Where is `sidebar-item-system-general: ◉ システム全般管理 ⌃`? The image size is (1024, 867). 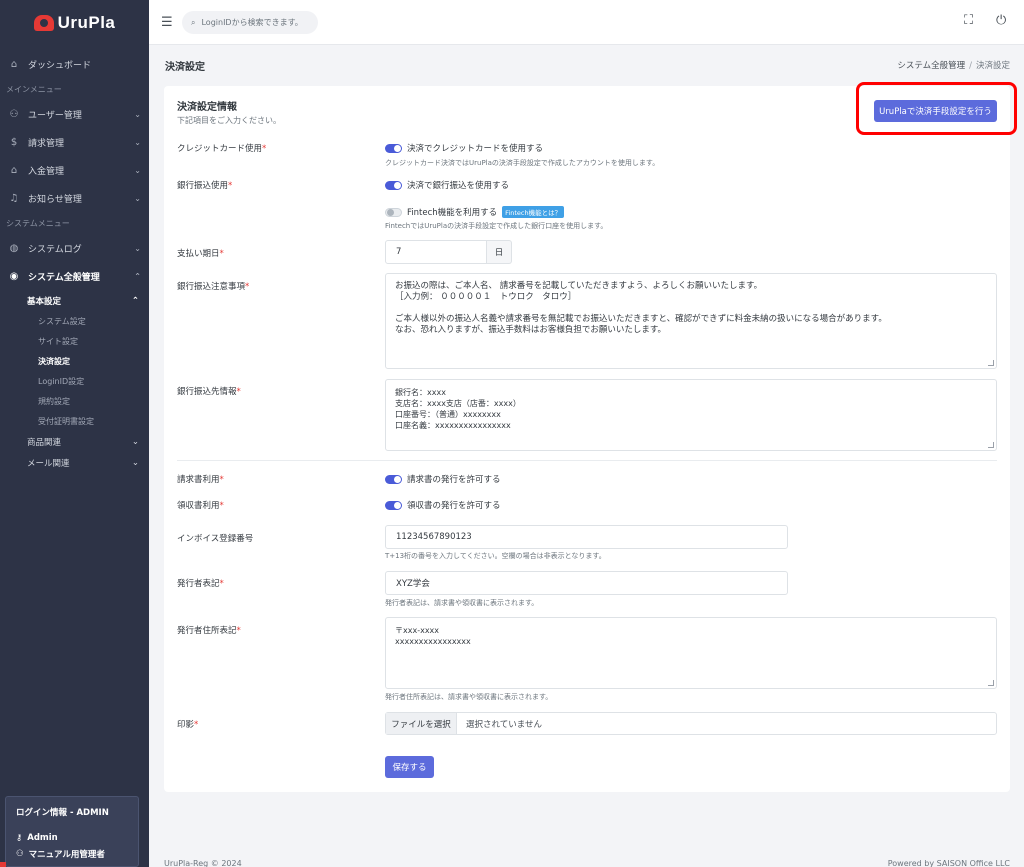
sidebar-item-system-general: ◉ システム全般管理 ⌃ is located at coordinates (74, 276).